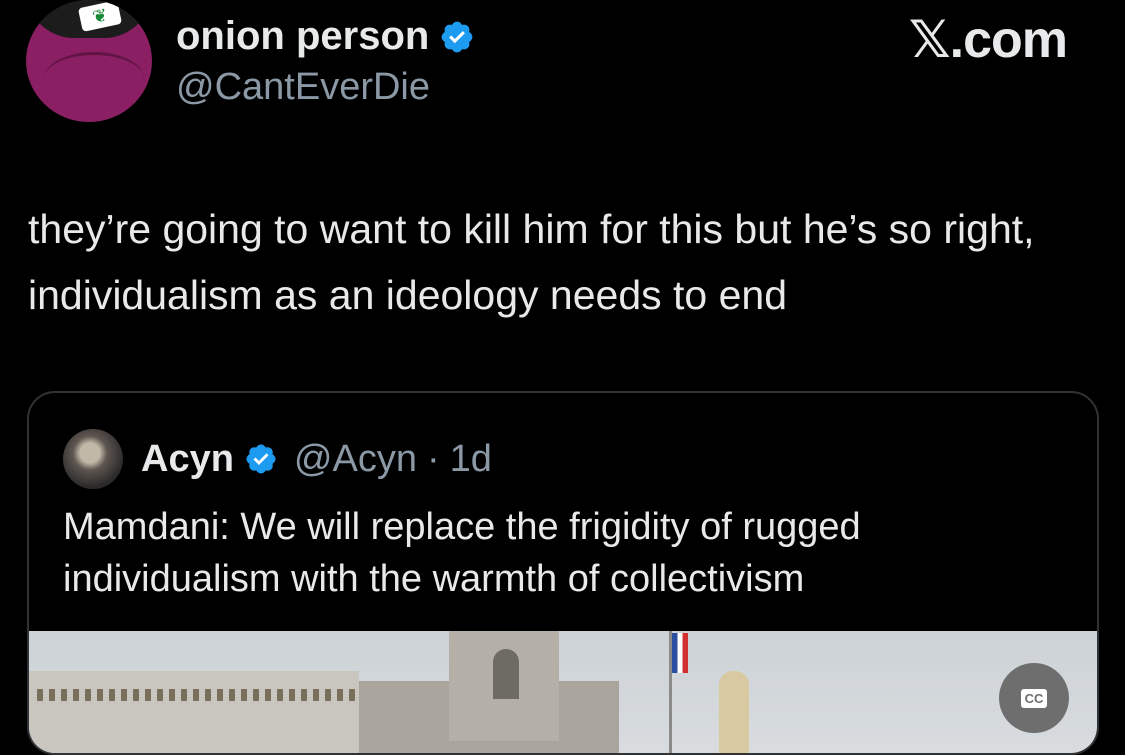 Image resolution: width=1125 pixels, height=755 pixels. Describe the element at coordinates (302, 36) in the screenshot. I see `author-display-name: onion person` at that location.